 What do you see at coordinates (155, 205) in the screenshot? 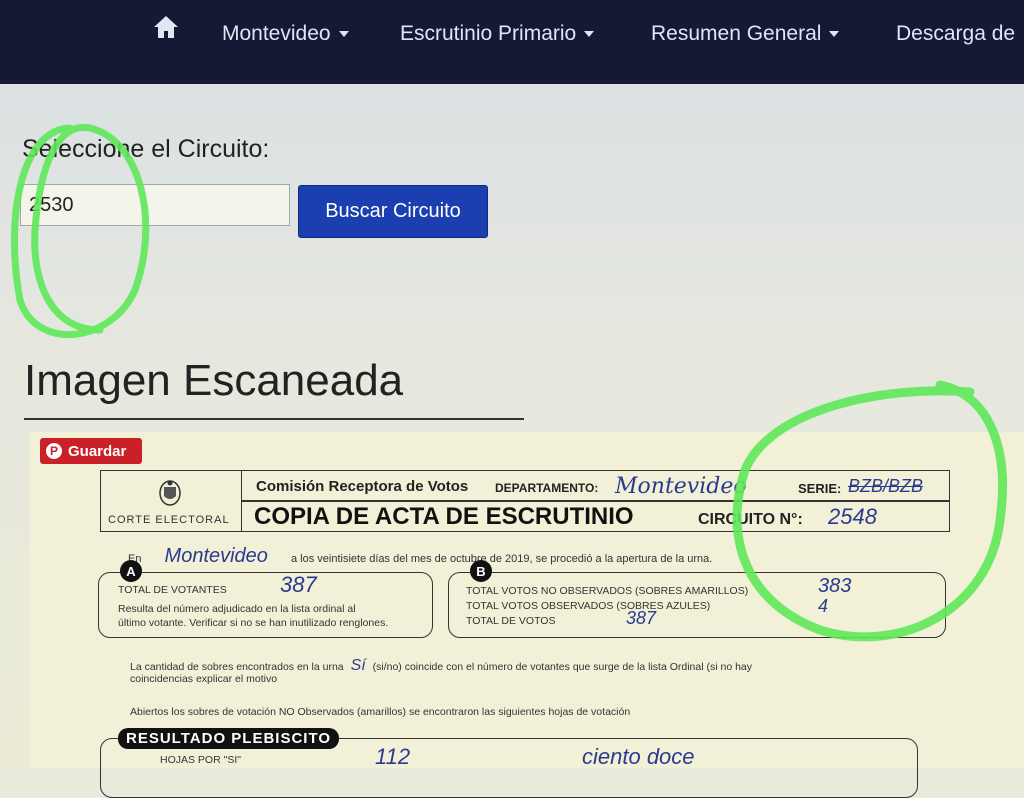
I see `circuit-input` at bounding box center [155, 205].